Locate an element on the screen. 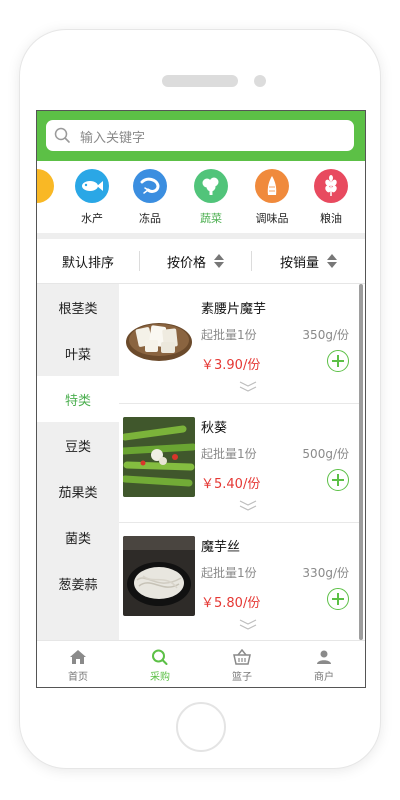  vegetable-icon is located at coordinates (211, 186).